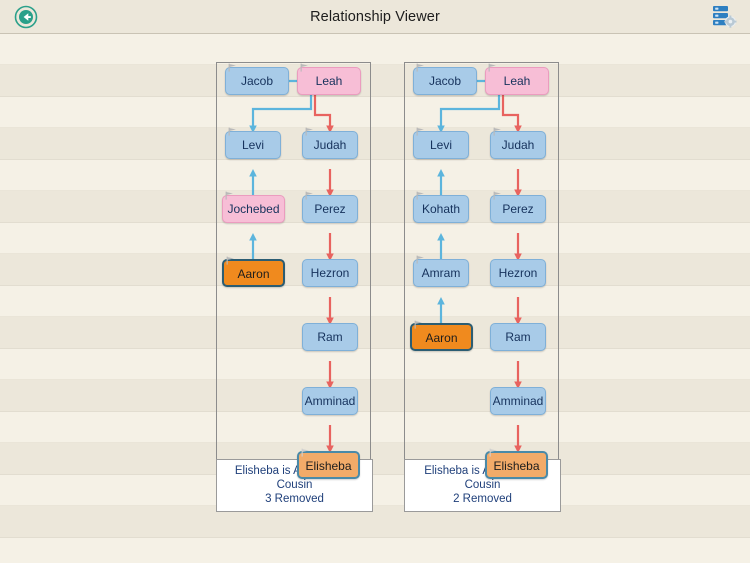 Image resolution: width=750 pixels, height=563 pixels. I want to click on node-label: Jochebed, so click(253, 209).